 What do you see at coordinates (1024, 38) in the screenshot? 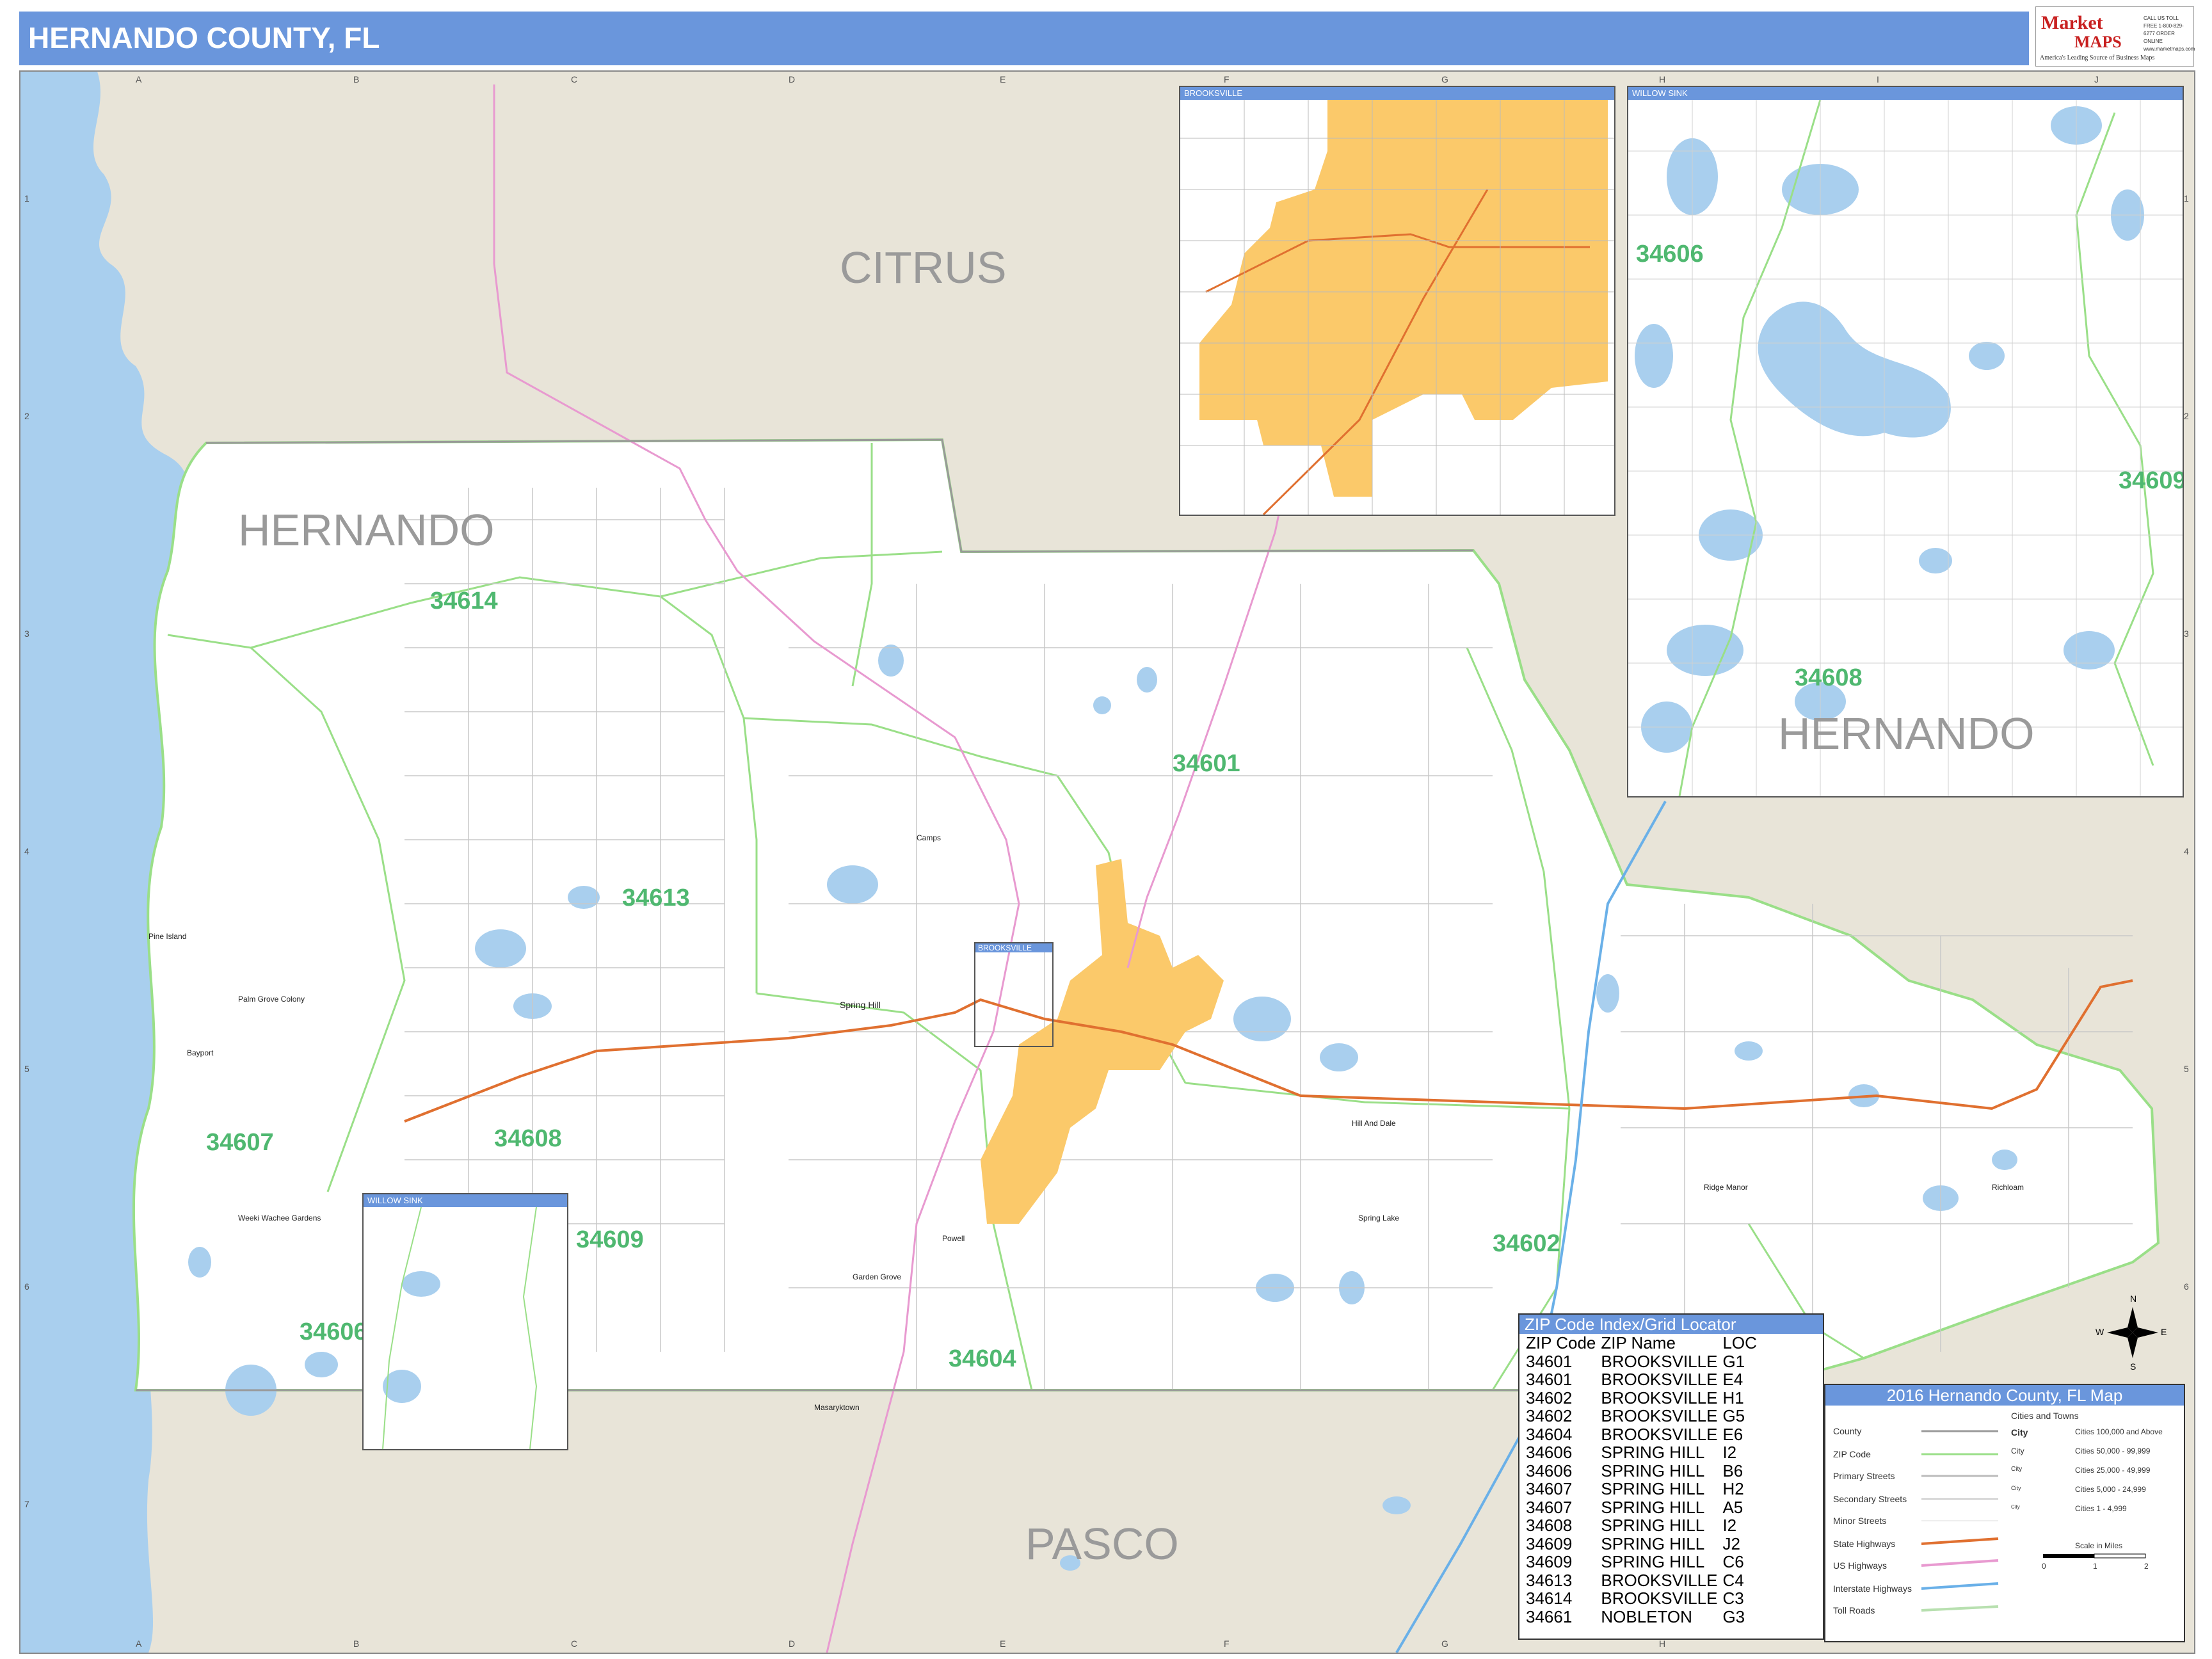
I see `title-bar: HERNANDO COUNTY, FL` at bounding box center [1024, 38].